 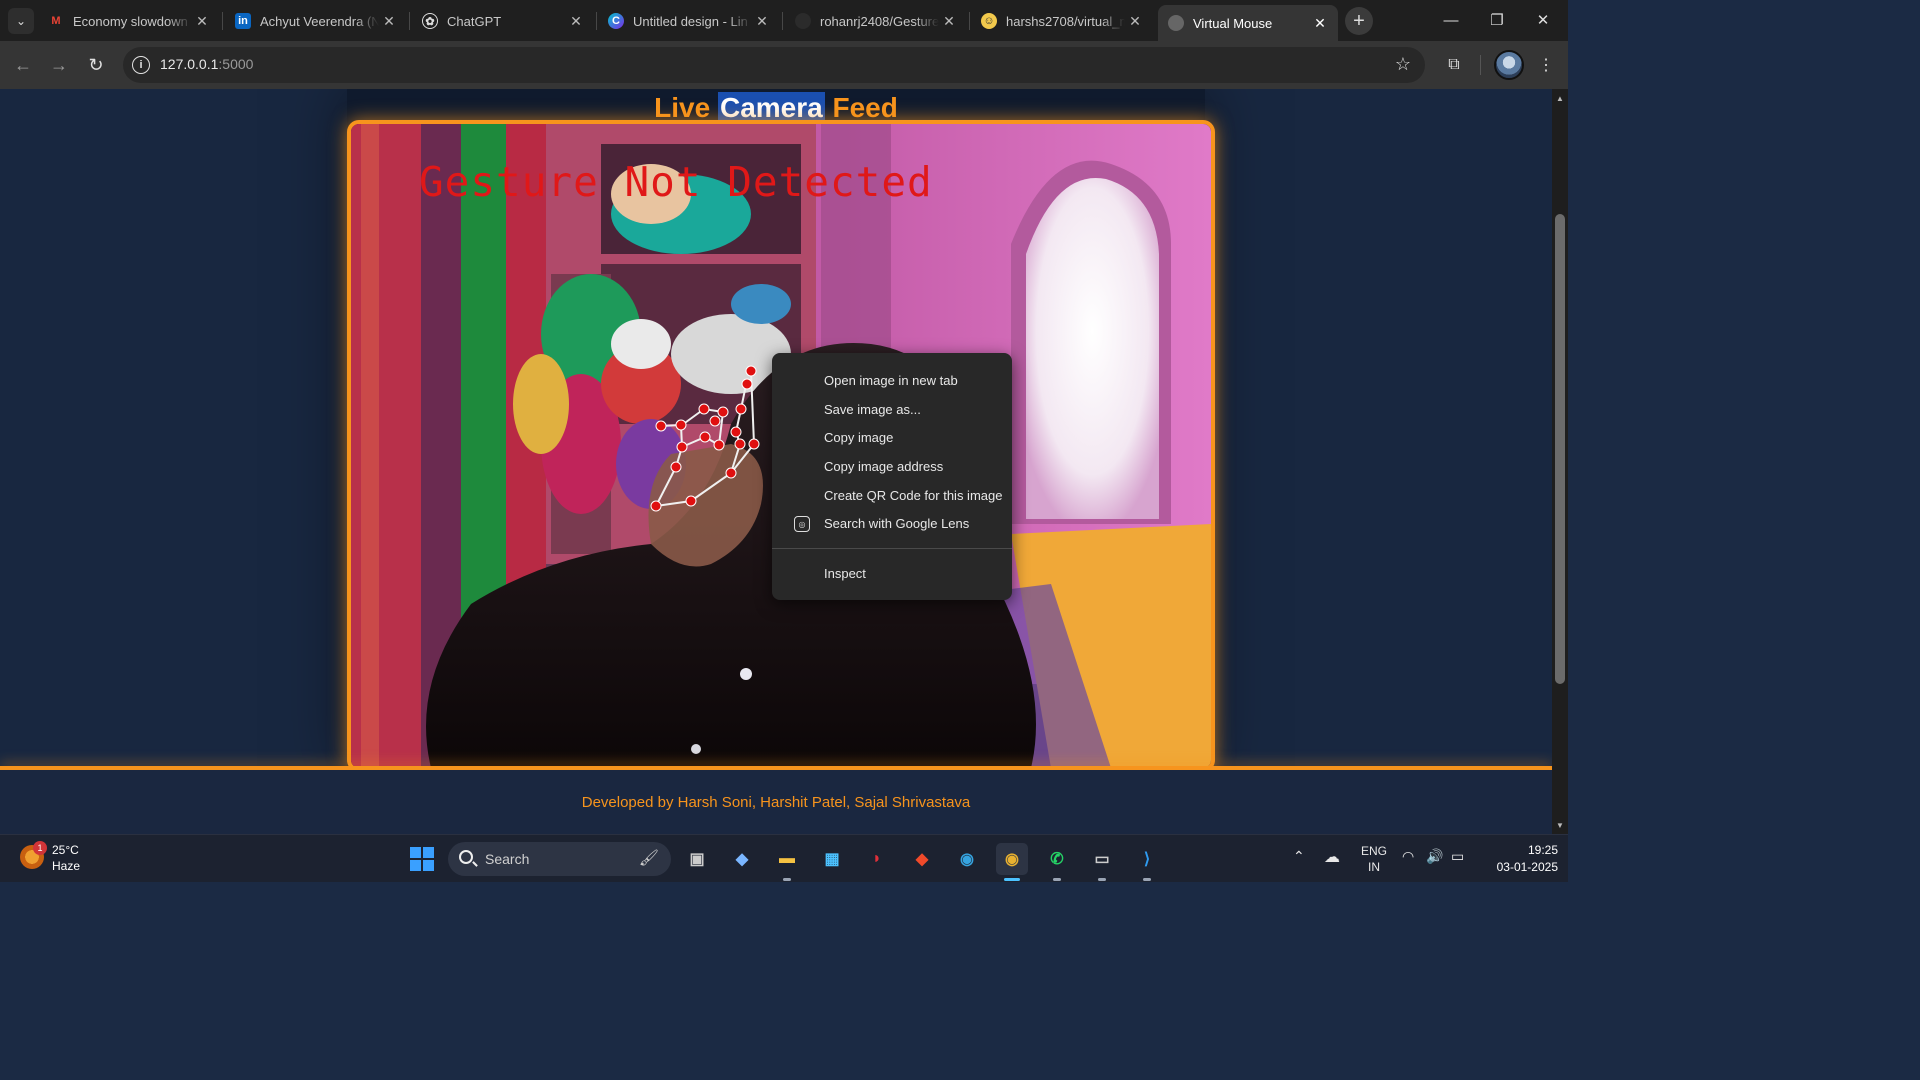 What do you see at coordinates (474, 21) in the screenshot?
I see `tab-title: ChatGPT` at bounding box center [474, 21].